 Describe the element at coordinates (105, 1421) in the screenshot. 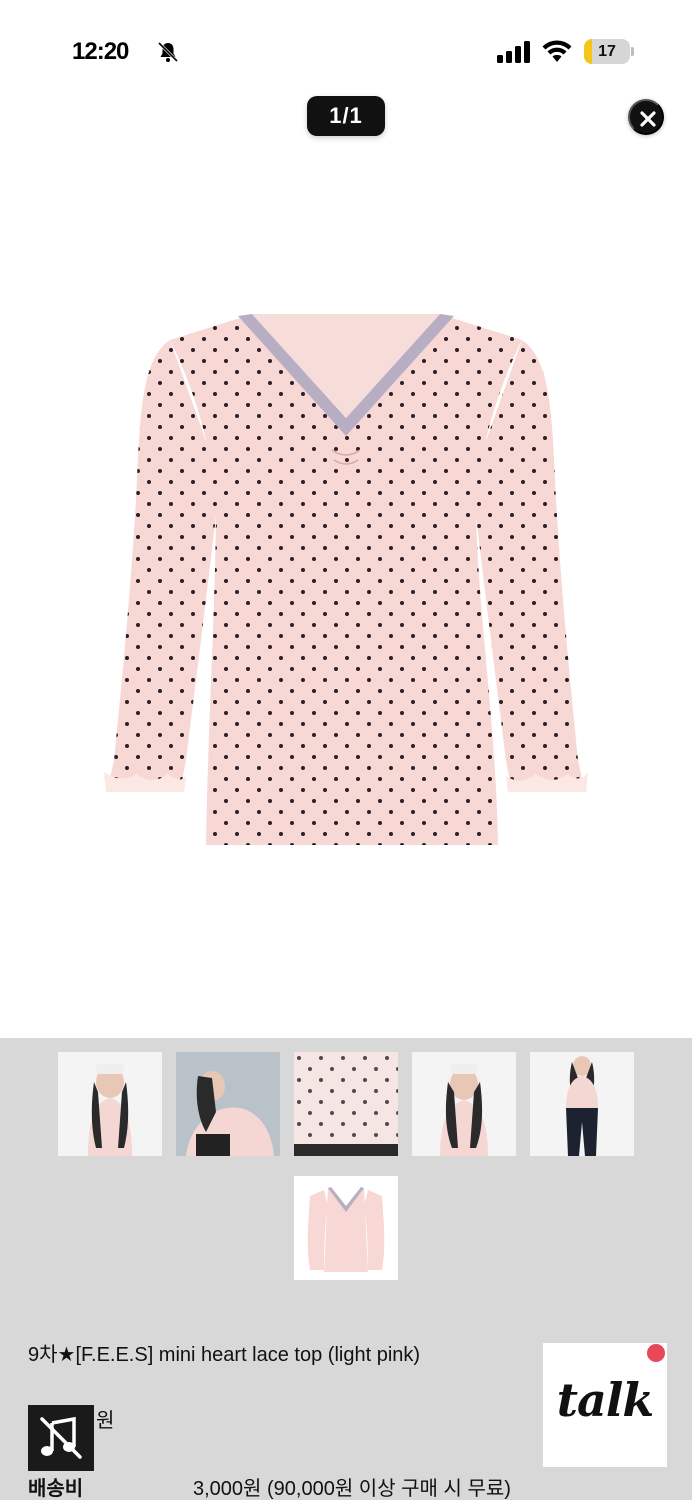

I see `price-value: 원` at that location.